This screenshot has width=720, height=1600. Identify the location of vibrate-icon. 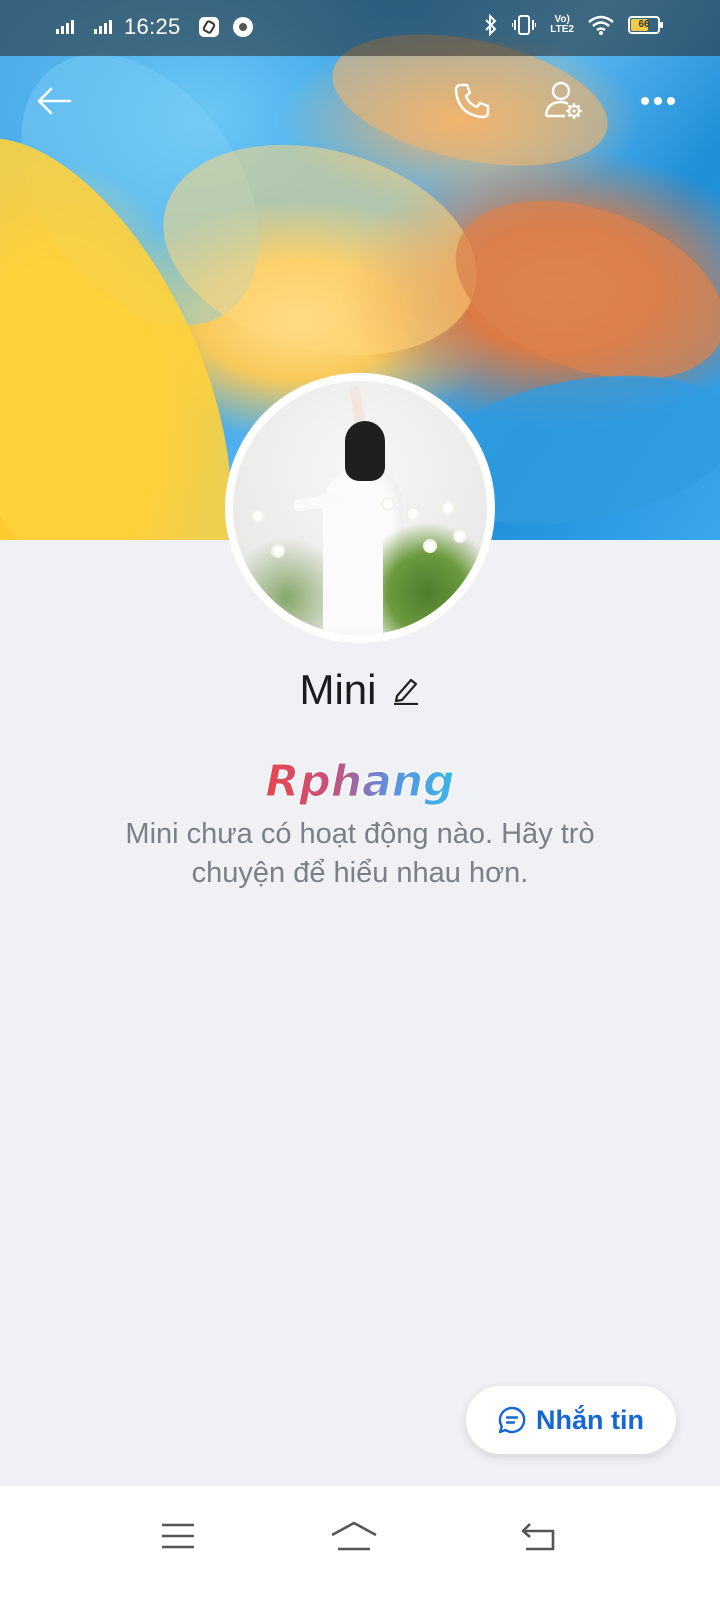
(524, 25).